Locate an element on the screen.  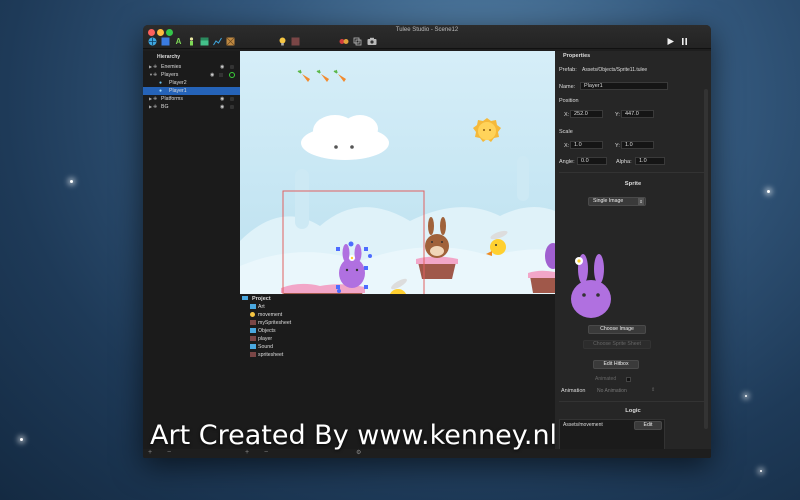
edit-script-button: Edit is located at coordinates (648, 425).